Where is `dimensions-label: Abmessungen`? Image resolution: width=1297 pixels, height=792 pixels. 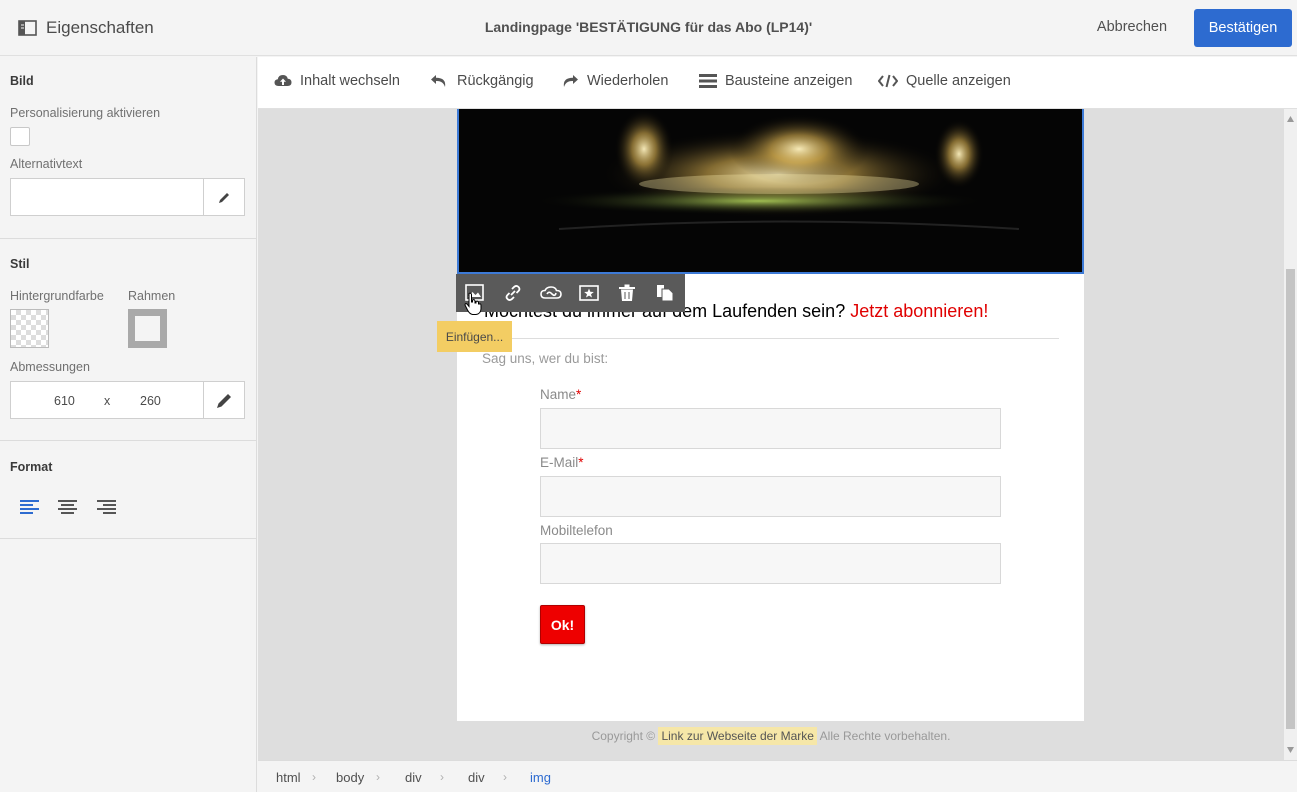
dimensions-label: Abmessungen is located at coordinates (50, 367).